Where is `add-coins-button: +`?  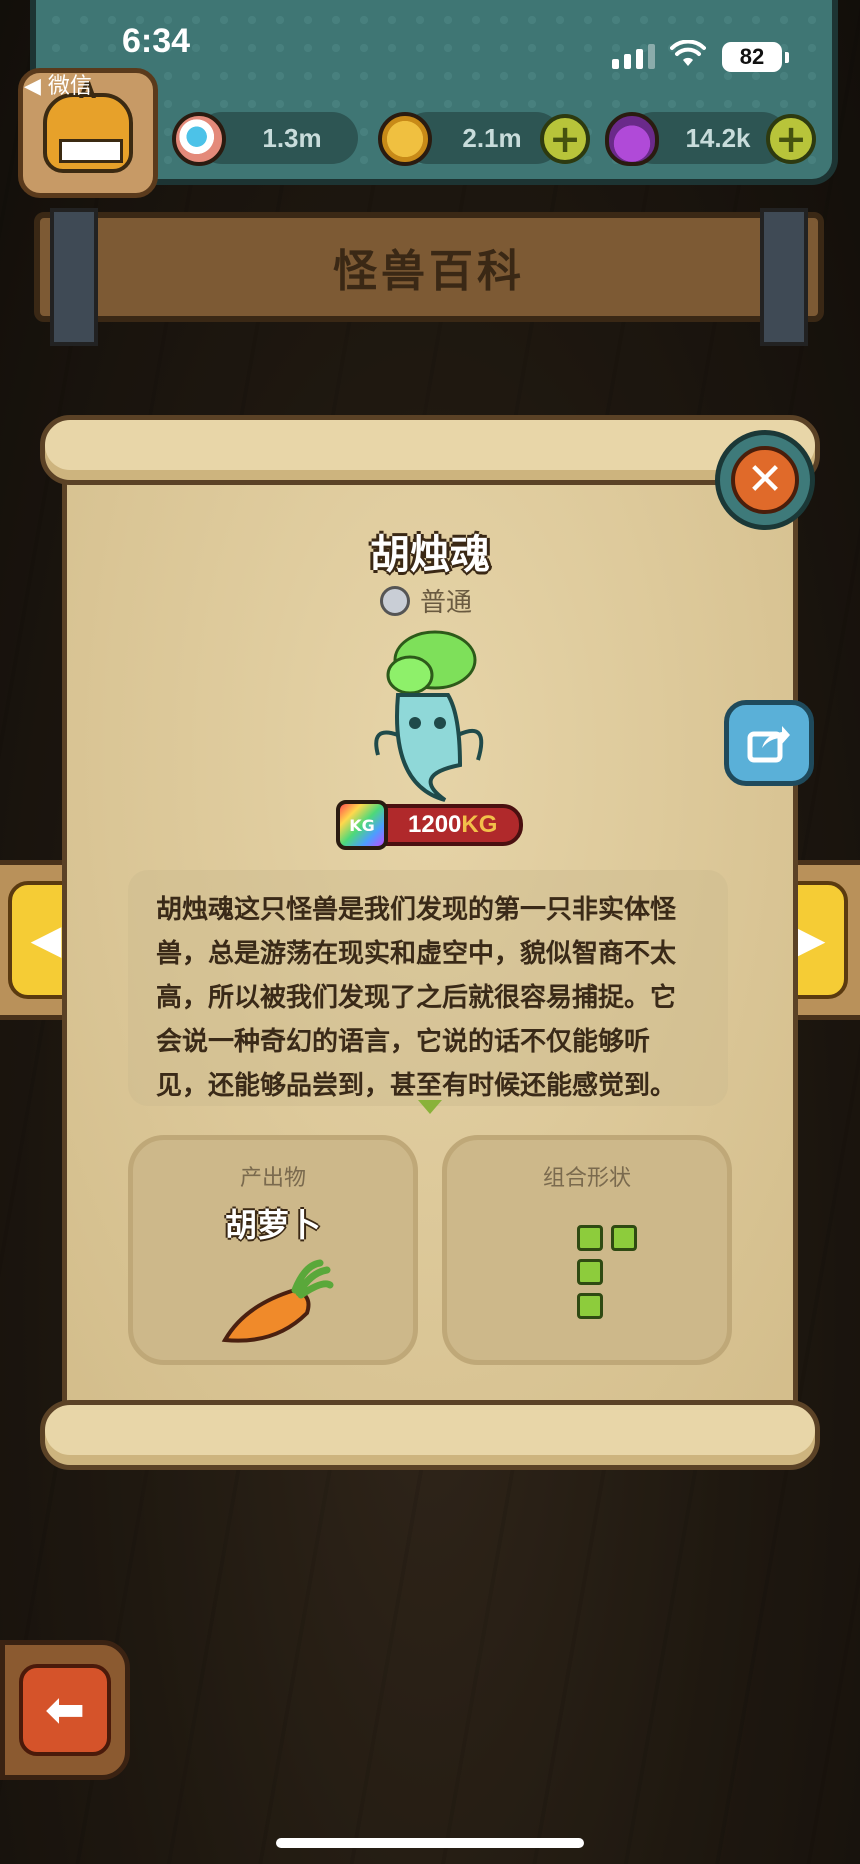 add-coins-button: + is located at coordinates (565, 139).